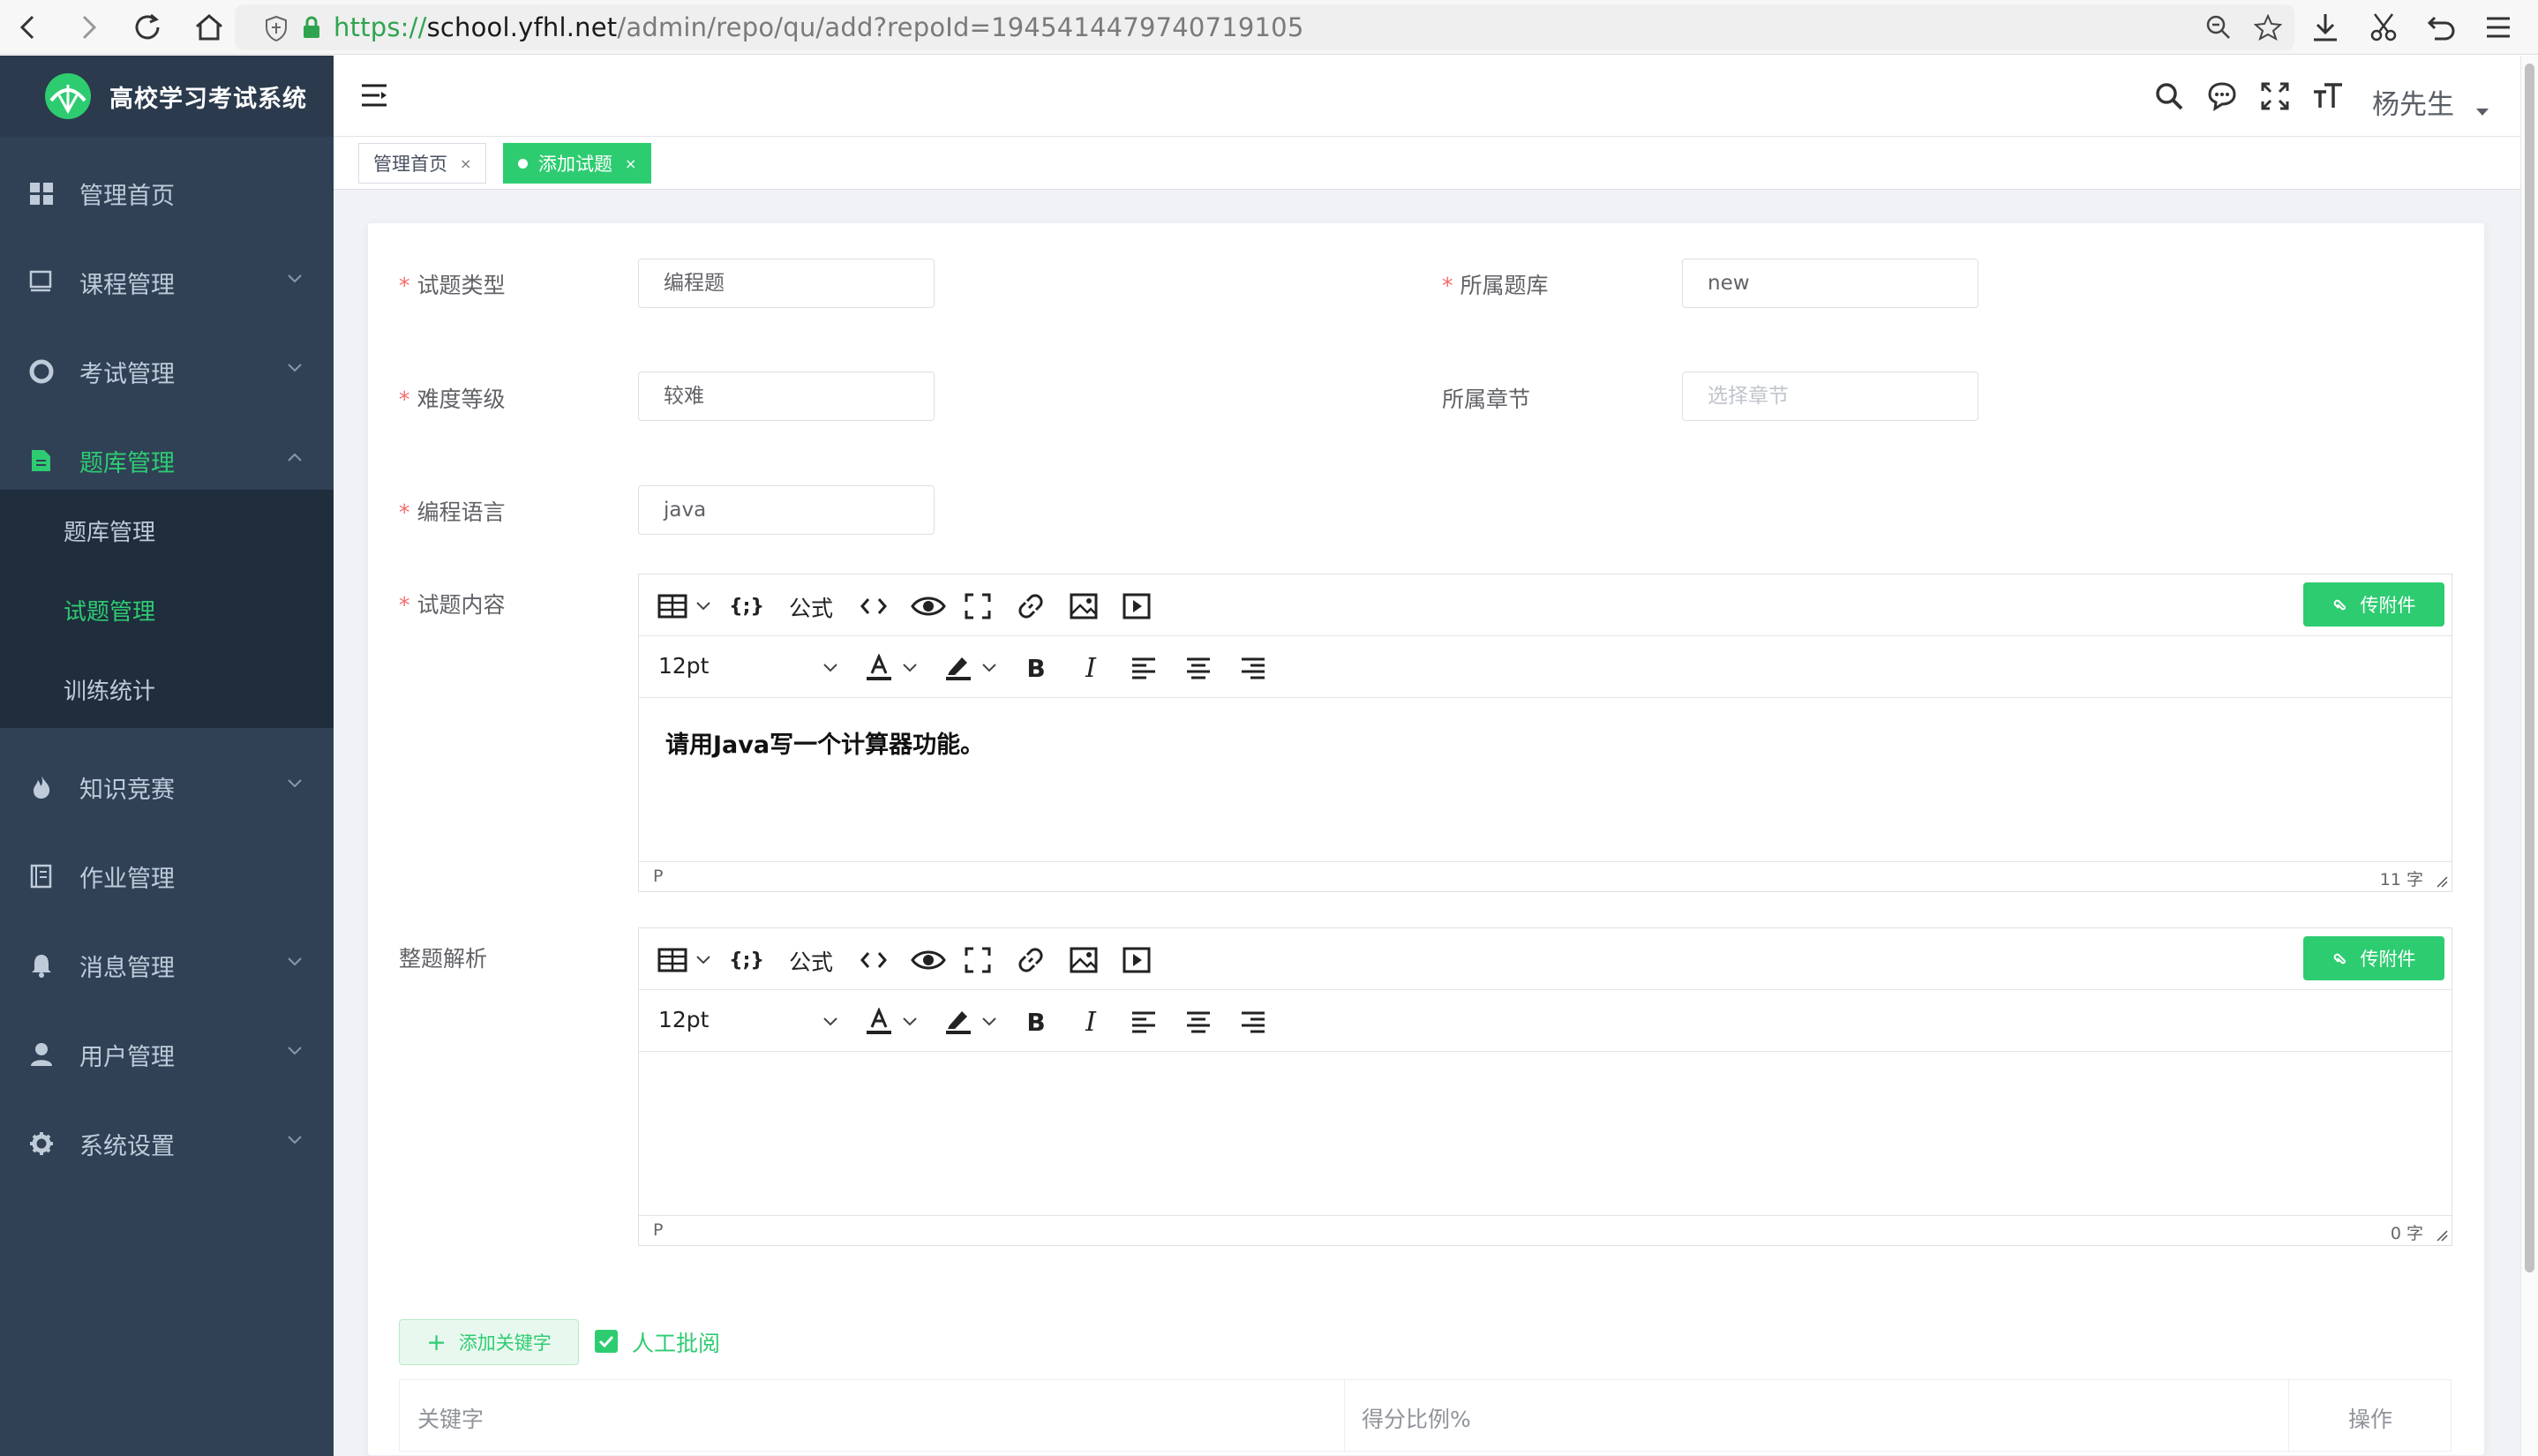 The height and width of the screenshot is (1456, 2538). Describe the element at coordinates (658, 1230) in the screenshot. I see `element-path: P` at that location.